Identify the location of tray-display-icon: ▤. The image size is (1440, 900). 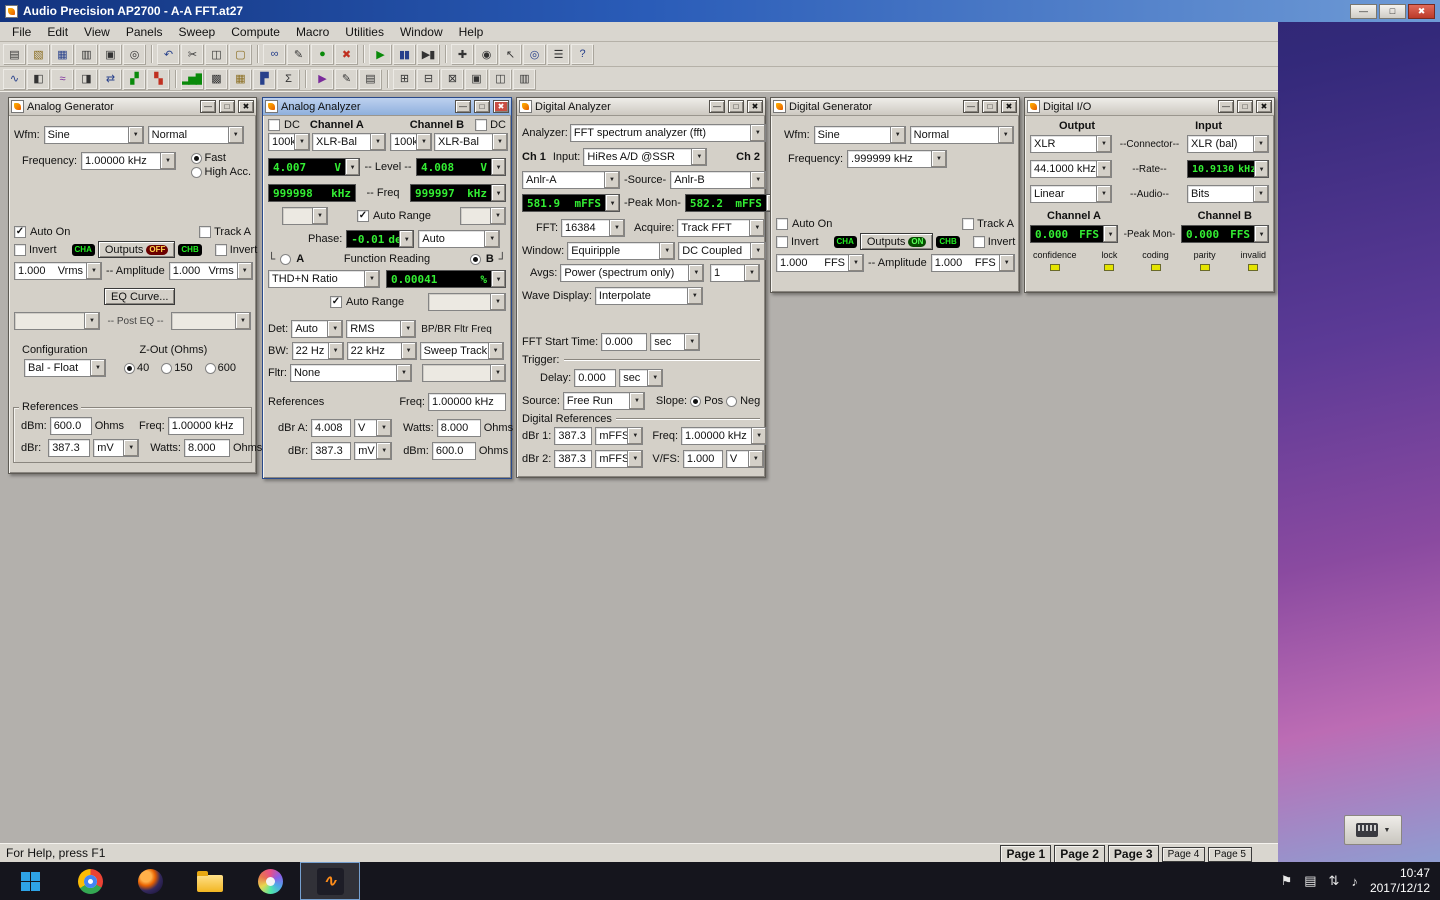
(1310, 881).